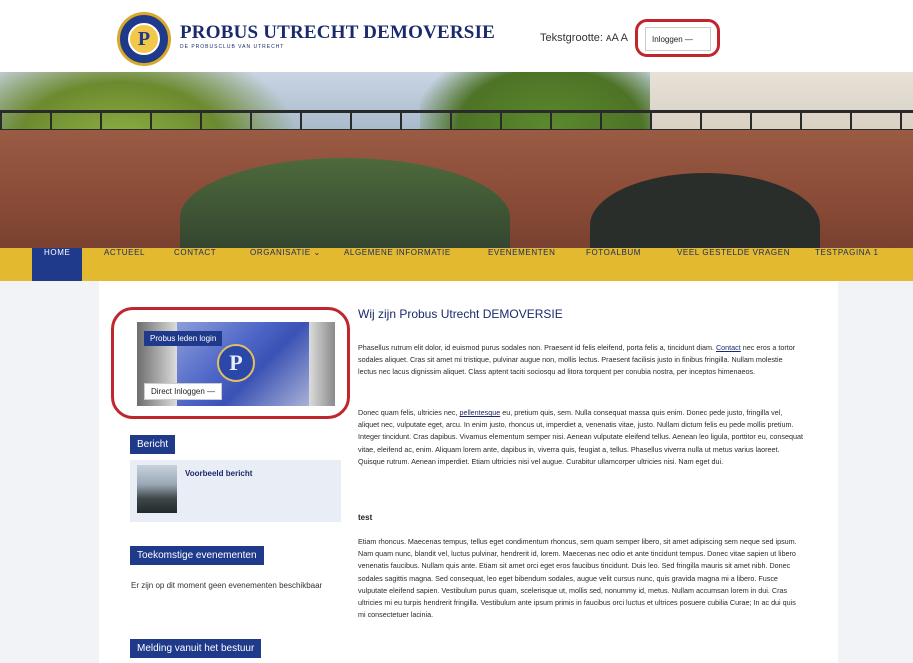 Image resolution: width=913 pixels, height=663 pixels. Describe the element at coordinates (157, 489) in the screenshot. I see `post-thumbnail` at that location.